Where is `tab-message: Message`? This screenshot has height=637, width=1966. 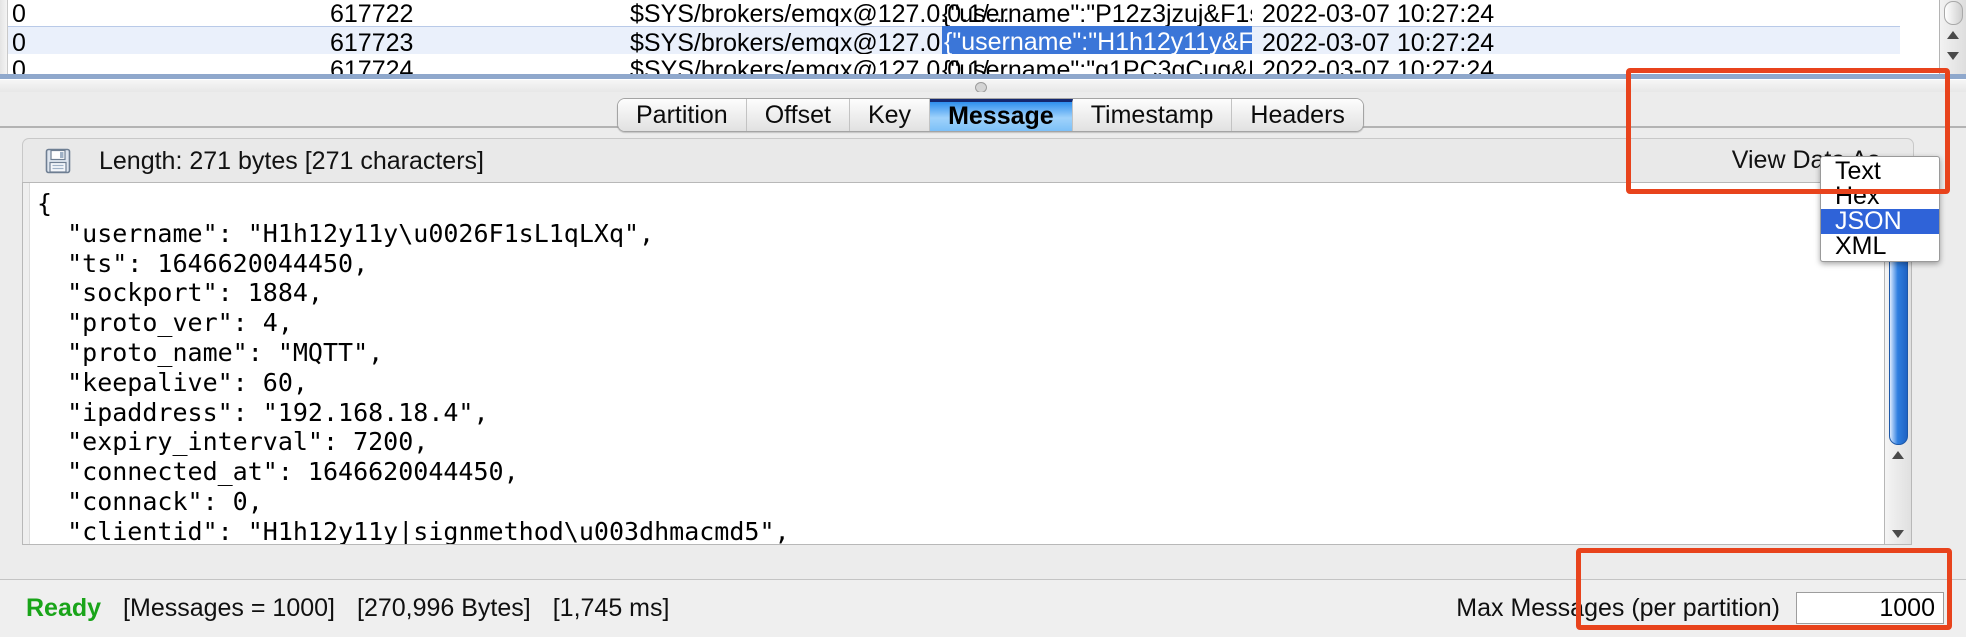 tab-message: Message is located at coordinates (1001, 115).